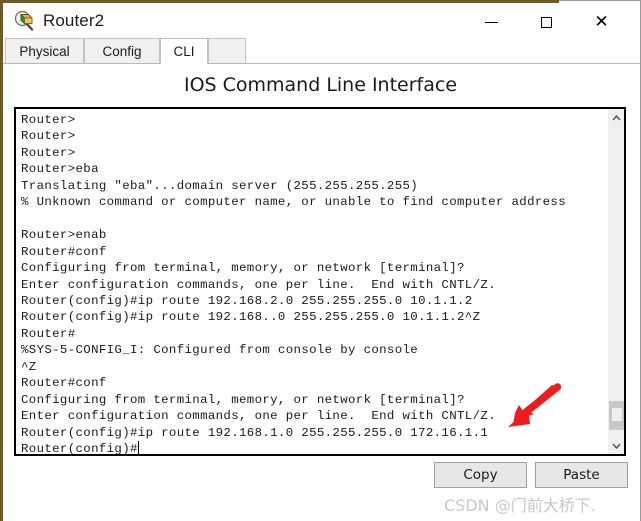  Describe the element at coordinates (321, 51) in the screenshot. I see `tab-bar: Physical Config CLI` at that location.